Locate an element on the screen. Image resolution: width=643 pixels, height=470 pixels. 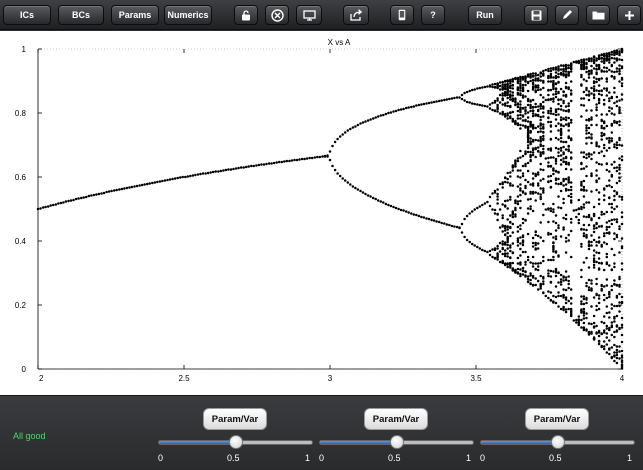
display-button is located at coordinates (309, 15).